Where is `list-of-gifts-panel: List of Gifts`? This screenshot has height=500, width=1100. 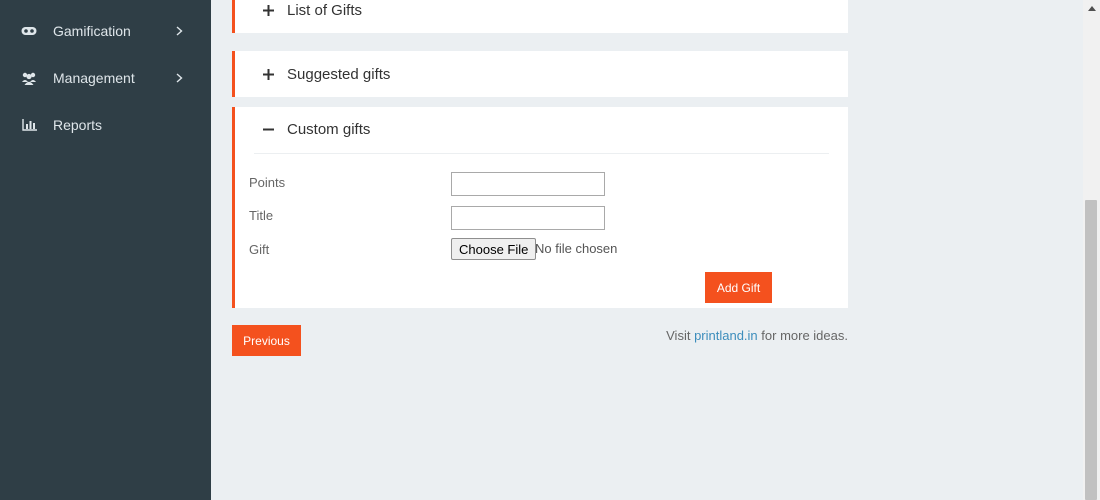
list-of-gifts-panel: List of Gifts is located at coordinates (540, 16).